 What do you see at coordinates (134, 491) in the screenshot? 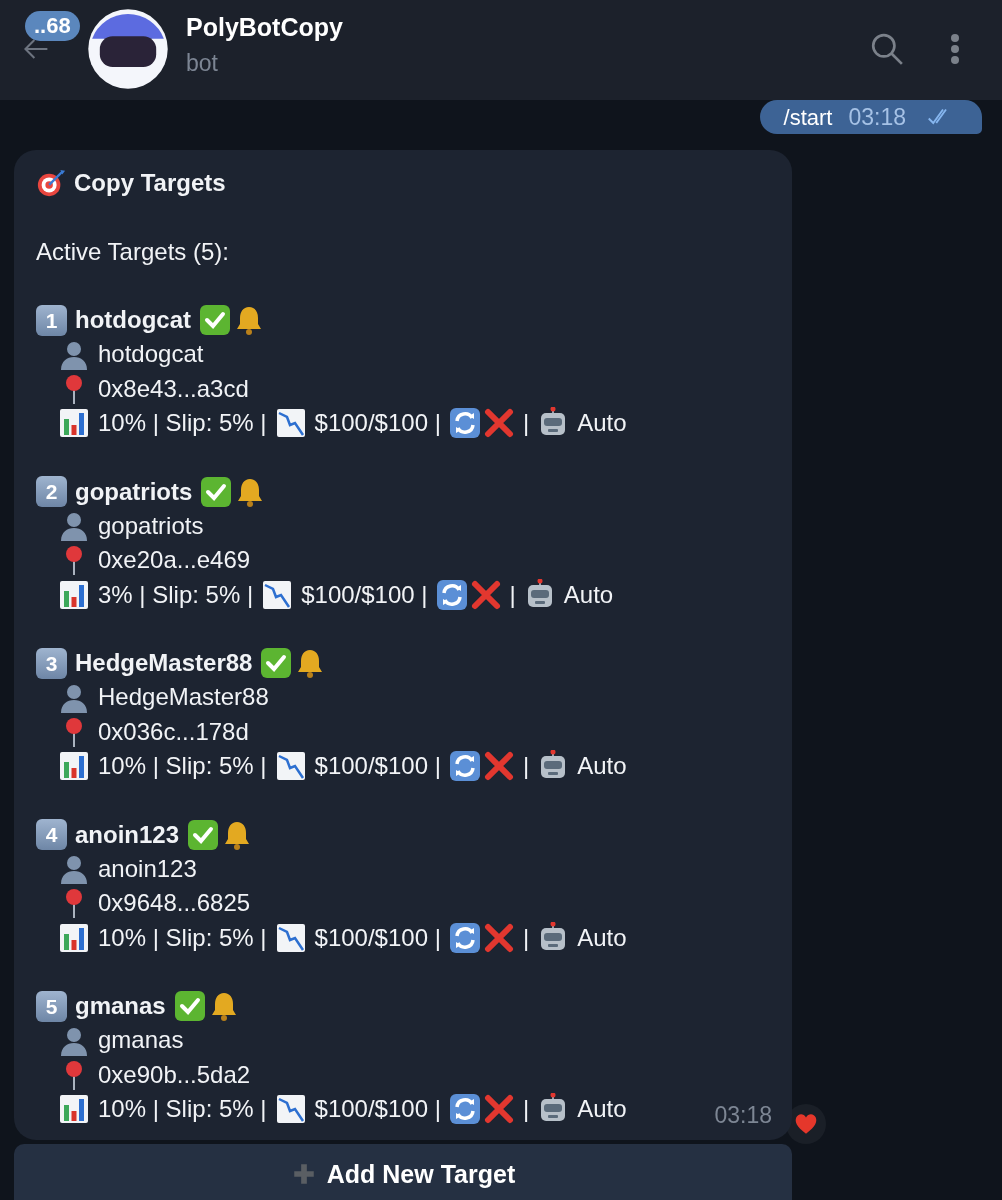
I see `target-name: gopatriots` at bounding box center [134, 491].